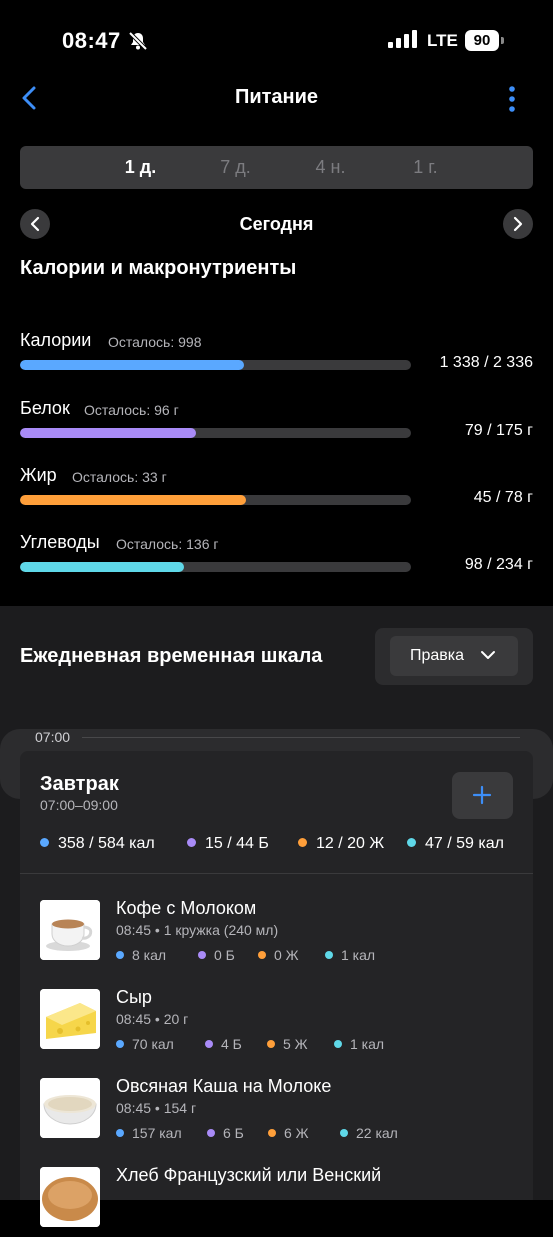  Describe the element at coordinates (235, 167) in the screenshot. I see `period-tab-week: 7 д.` at that location.